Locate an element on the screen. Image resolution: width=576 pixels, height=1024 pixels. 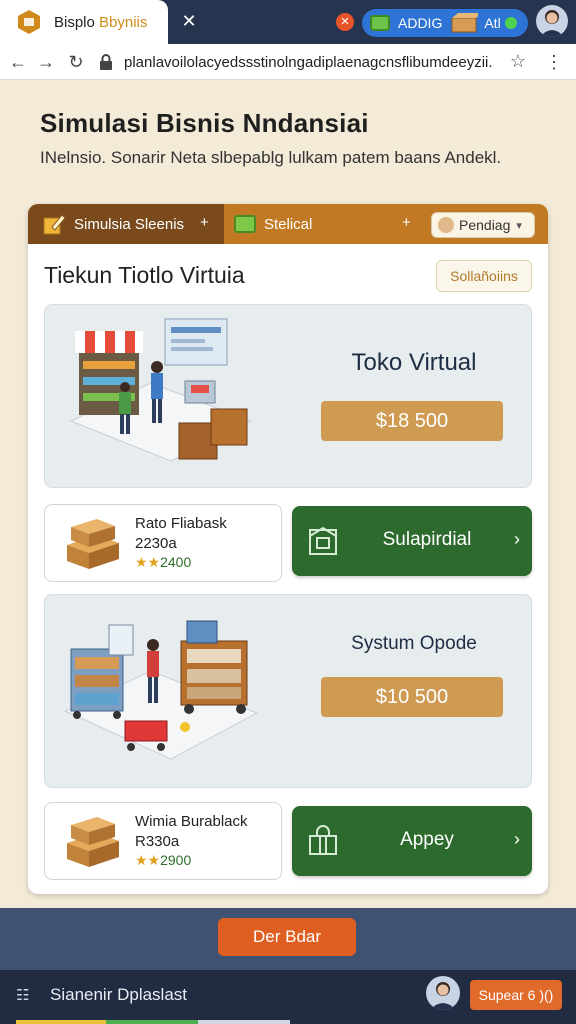
close-tab-icon: ✕ is located at coordinates (189, 21).